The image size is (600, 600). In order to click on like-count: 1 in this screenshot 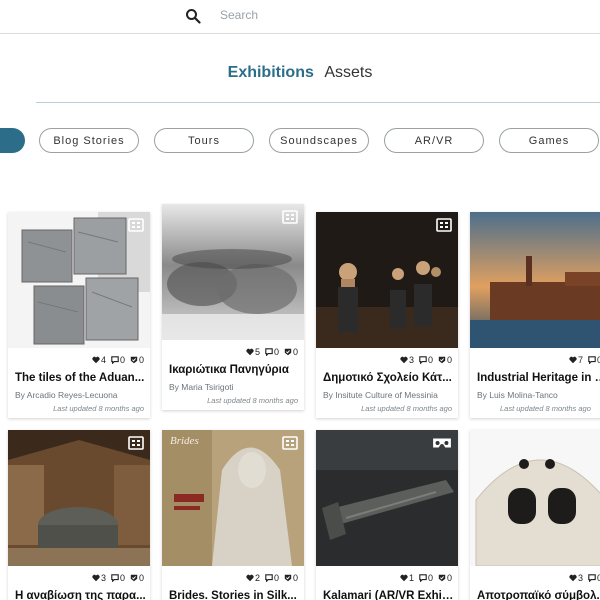, I will do `click(411, 578)`.